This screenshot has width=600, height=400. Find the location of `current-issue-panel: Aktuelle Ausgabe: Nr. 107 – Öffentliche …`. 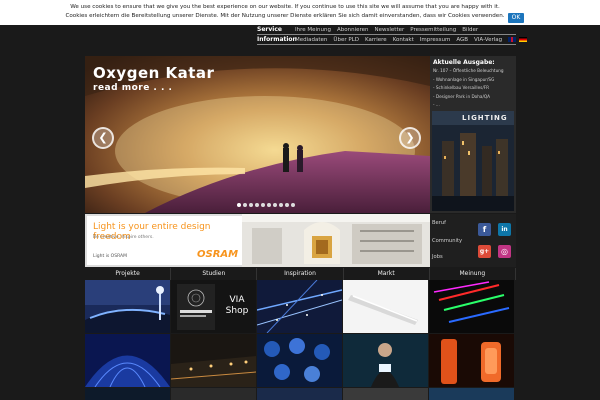

current-issue-panel: Aktuelle Ausgabe: Nr. 107 – Öffentliche … is located at coordinates (473, 134).